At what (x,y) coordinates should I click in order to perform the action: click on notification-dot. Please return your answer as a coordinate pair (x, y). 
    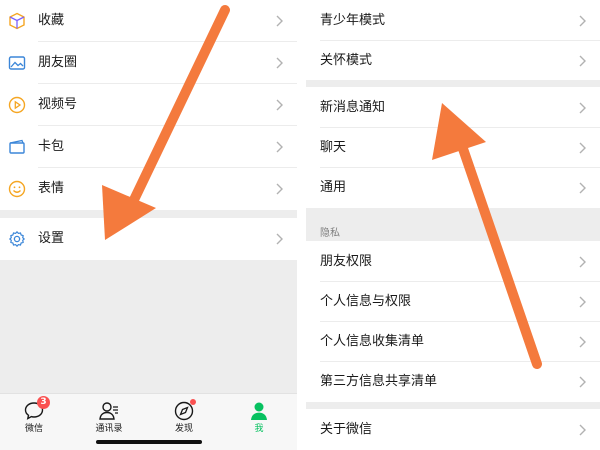
    Looking at the image, I should click on (193, 402).